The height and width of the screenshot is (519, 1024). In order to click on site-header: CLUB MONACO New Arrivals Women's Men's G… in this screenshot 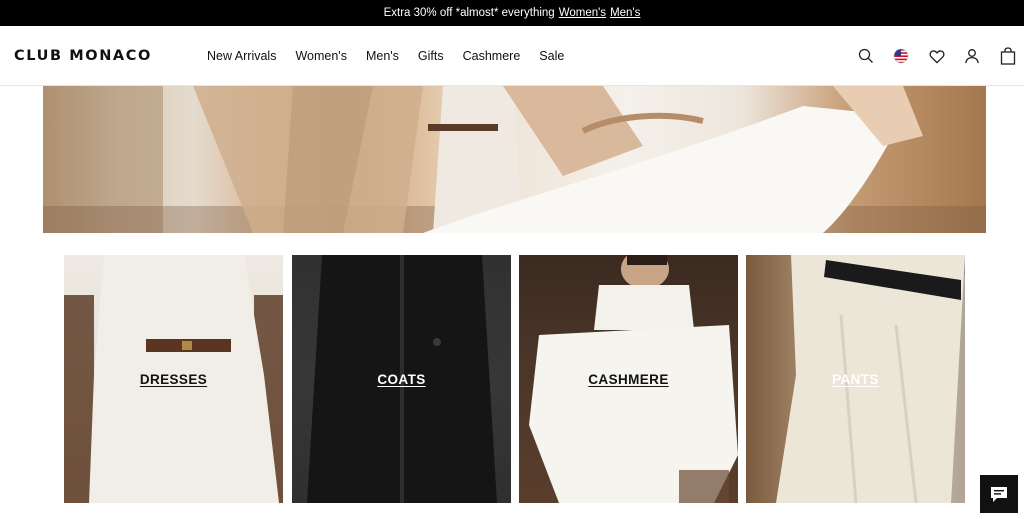, I will do `click(512, 56)`.